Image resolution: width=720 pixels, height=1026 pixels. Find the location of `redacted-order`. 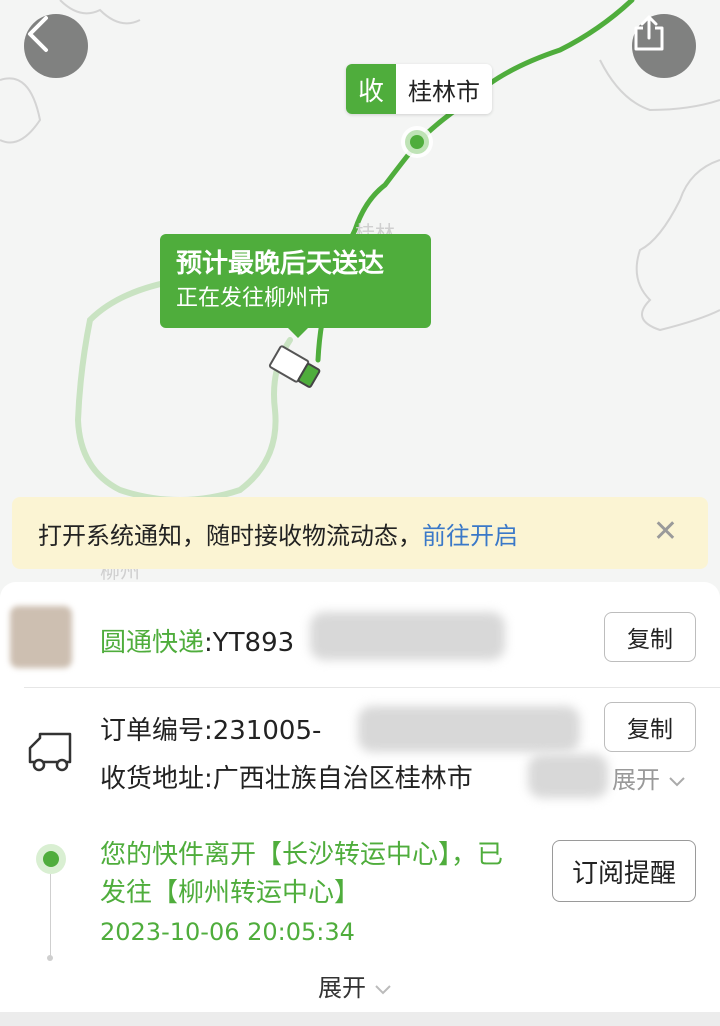

redacted-order is located at coordinates (469, 729).